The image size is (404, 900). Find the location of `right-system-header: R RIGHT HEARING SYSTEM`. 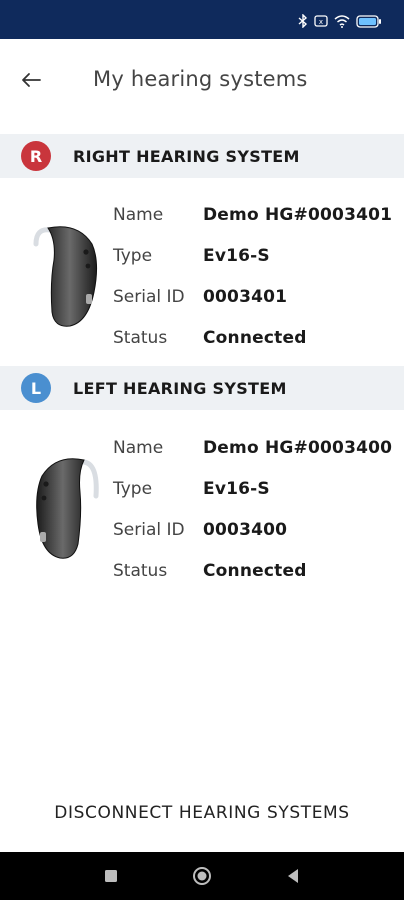

right-system-header: R RIGHT HEARING SYSTEM is located at coordinates (202, 156).